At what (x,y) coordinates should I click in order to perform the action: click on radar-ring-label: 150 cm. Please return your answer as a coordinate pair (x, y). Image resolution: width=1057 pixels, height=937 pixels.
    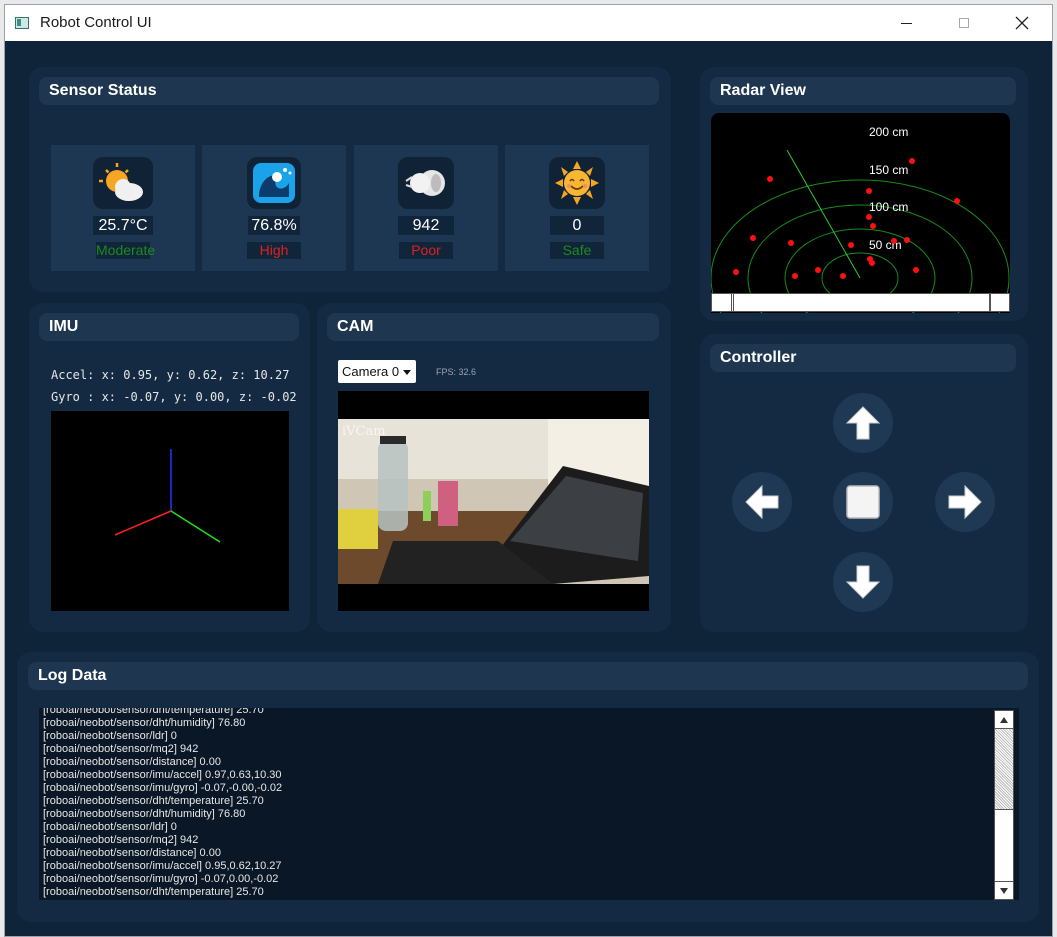
    Looking at the image, I should click on (888, 170).